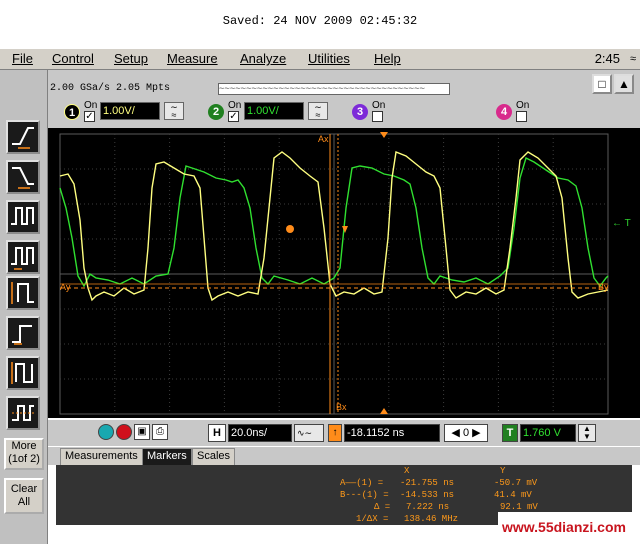 This screenshot has width=640, height=544. I want to click on marker-bx-label: Bx, so click(341, 407).